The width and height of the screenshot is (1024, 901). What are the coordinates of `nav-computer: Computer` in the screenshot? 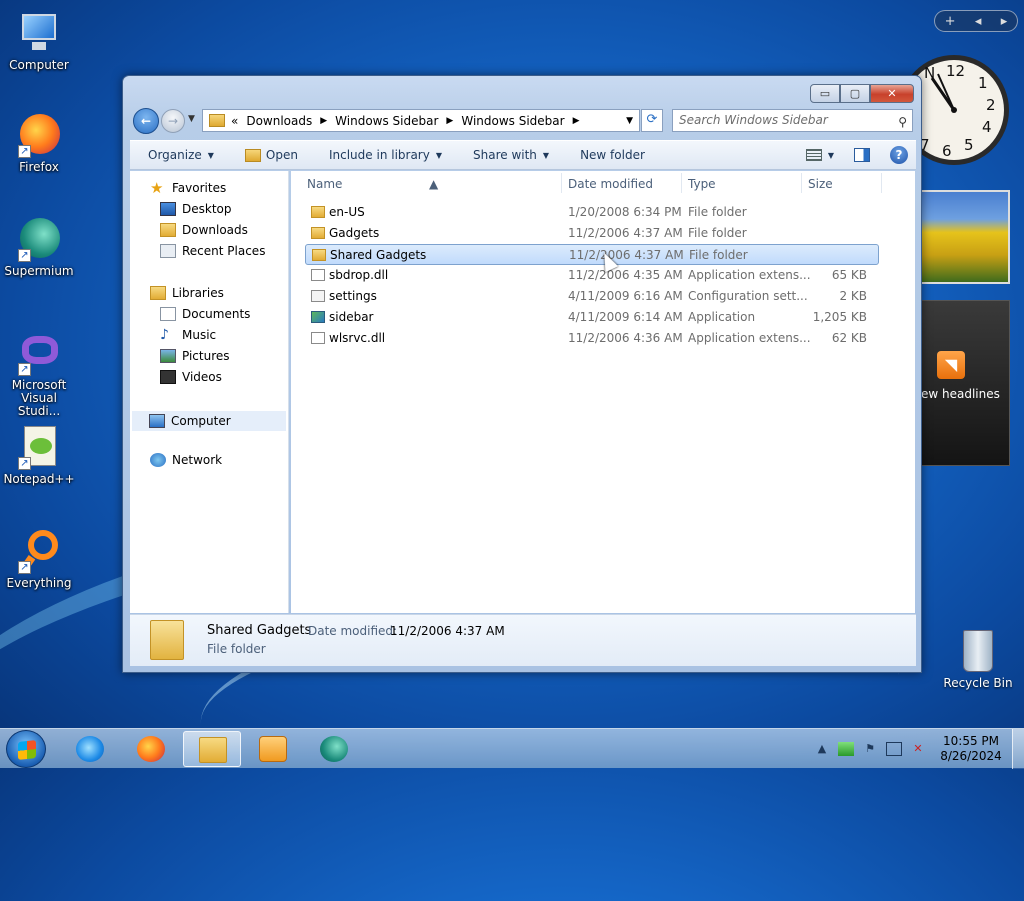 It's located at (209, 421).